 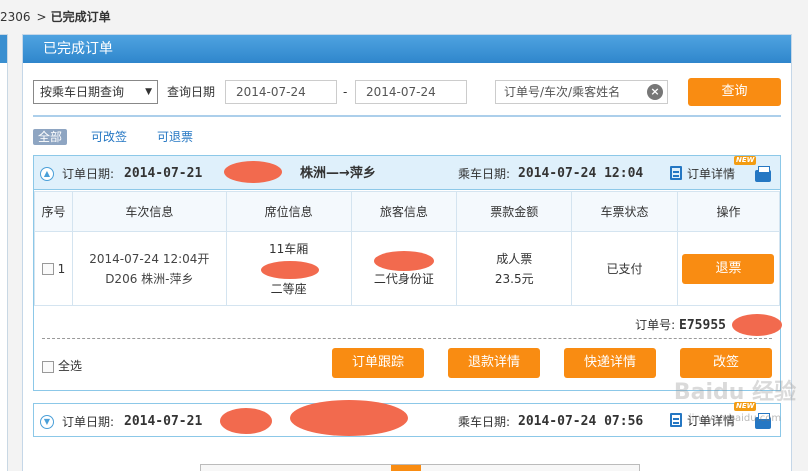 What do you see at coordinates (494, 363) in the screenshot?
I see `refund-details-button: 退款详情` at bounding box center [494, 363].